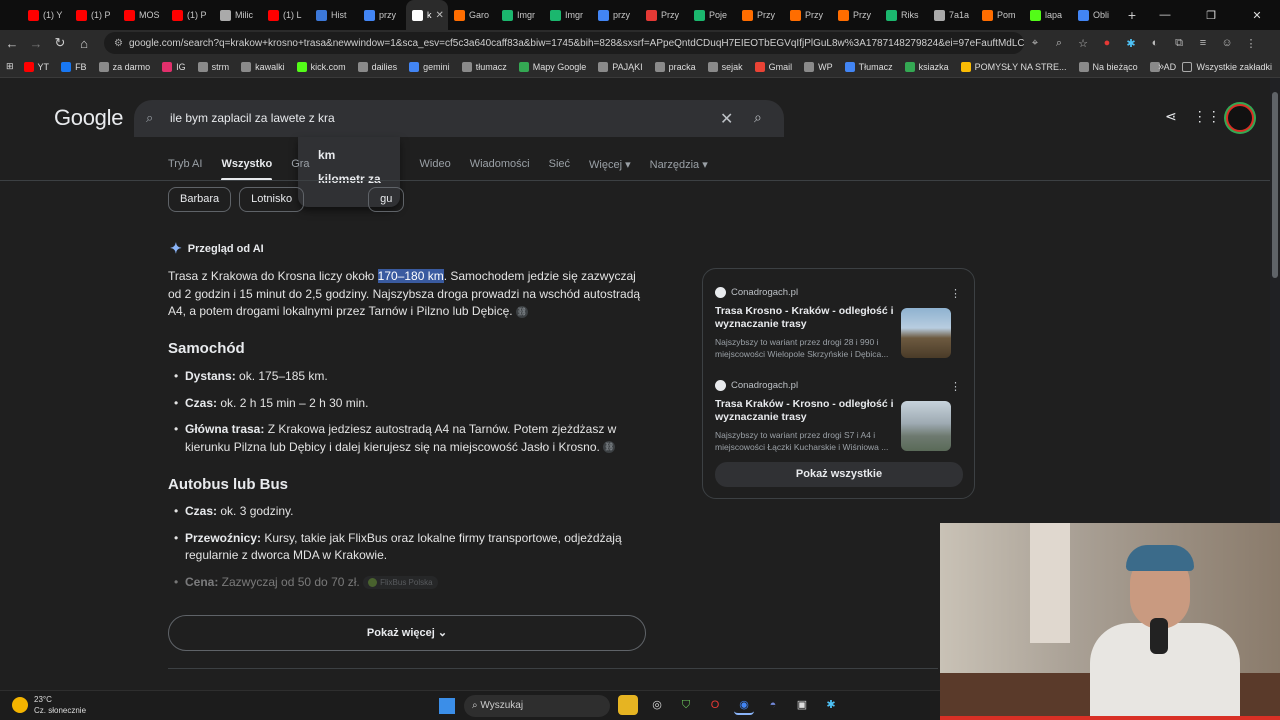 This screenshot has height=720, width=1280. Describe the element at coordinates (36, 66) in the screenshot. I see `bookmark-item: YT` at that location.